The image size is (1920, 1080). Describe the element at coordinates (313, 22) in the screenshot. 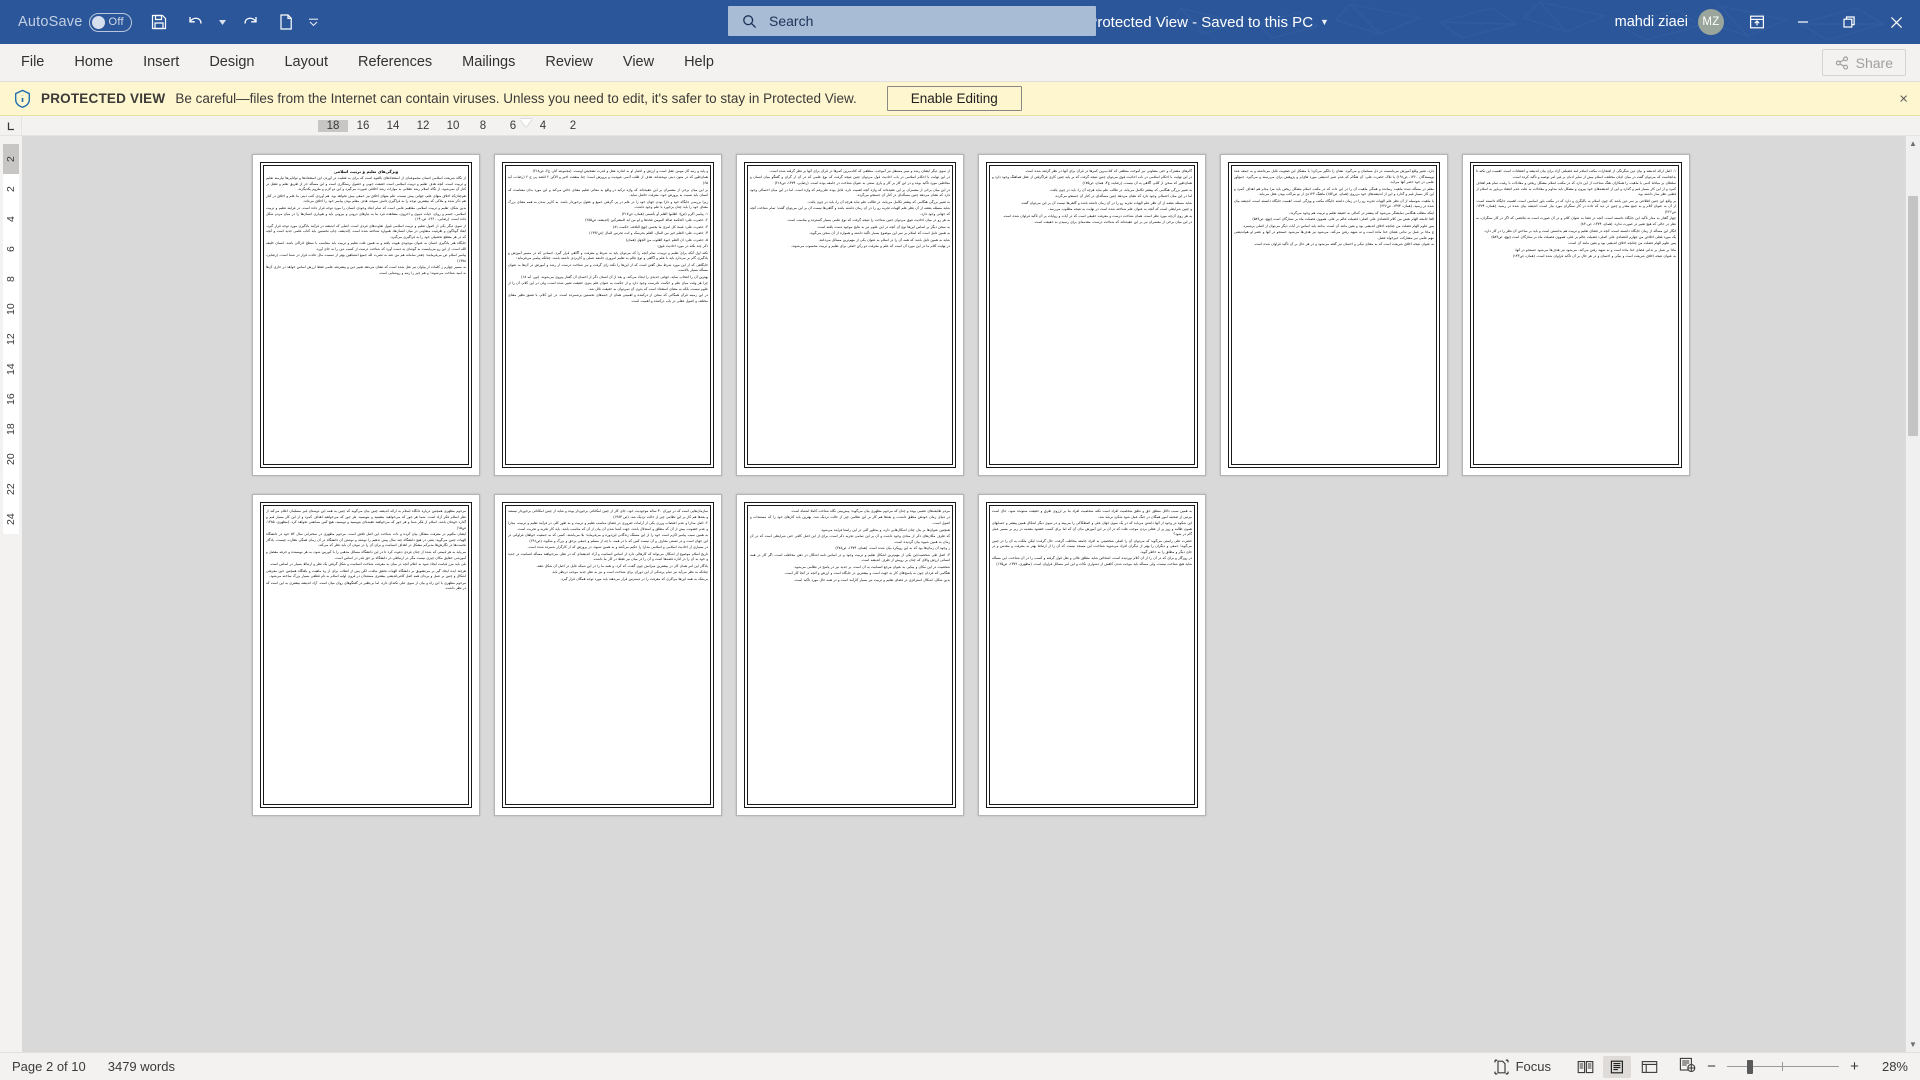

I see `customize-quick-access-toolbar-icon` at that location.